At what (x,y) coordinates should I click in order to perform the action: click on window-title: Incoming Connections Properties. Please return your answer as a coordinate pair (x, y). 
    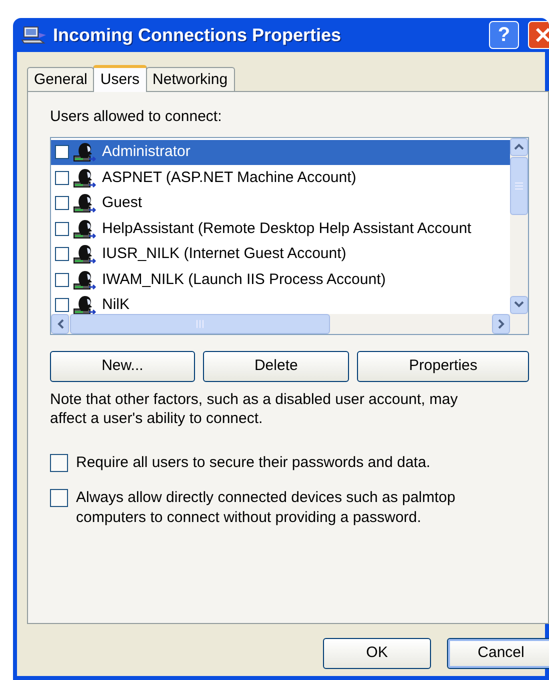
    Looking at the image, I should click on (197, 35).